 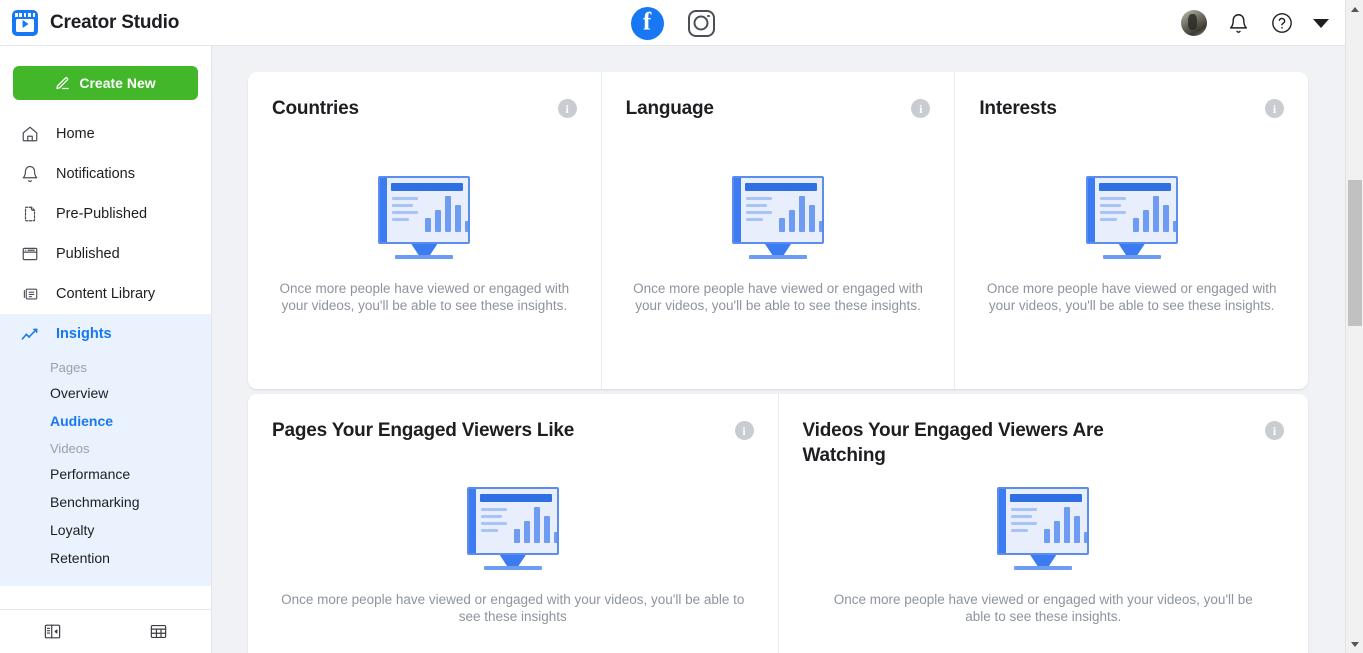 I want to click on brand: Creator Studio, so click(x=200, y=22).